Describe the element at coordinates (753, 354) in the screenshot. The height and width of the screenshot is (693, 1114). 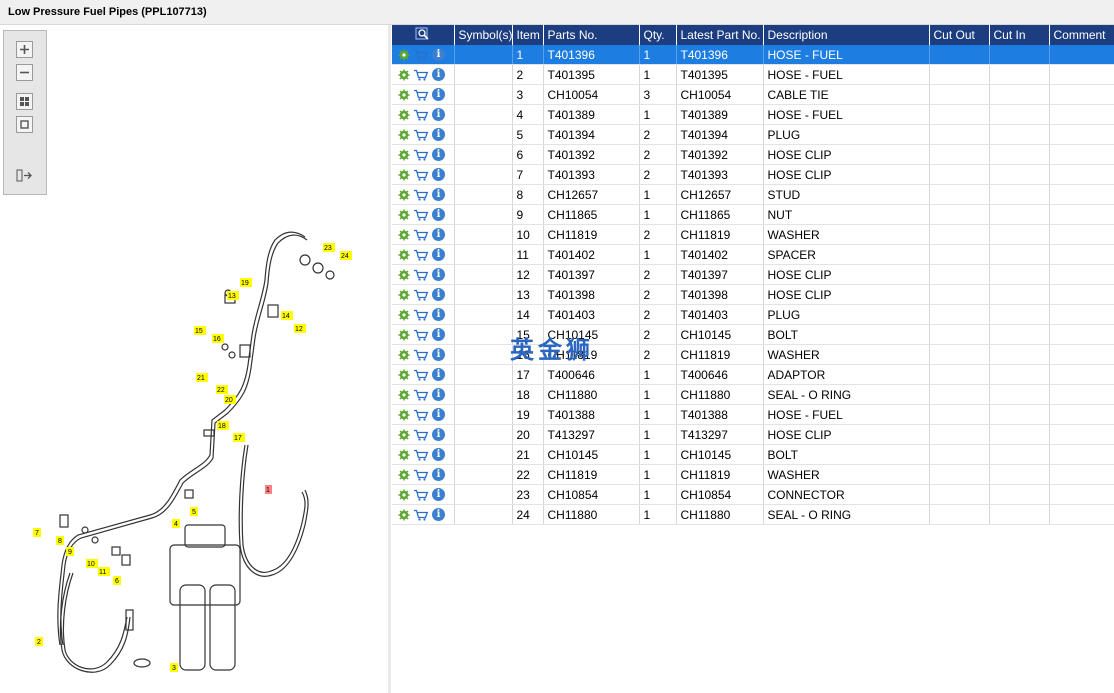
I see `table-row: i 16 CH11819 2 CH11819 WASHER` at that location.